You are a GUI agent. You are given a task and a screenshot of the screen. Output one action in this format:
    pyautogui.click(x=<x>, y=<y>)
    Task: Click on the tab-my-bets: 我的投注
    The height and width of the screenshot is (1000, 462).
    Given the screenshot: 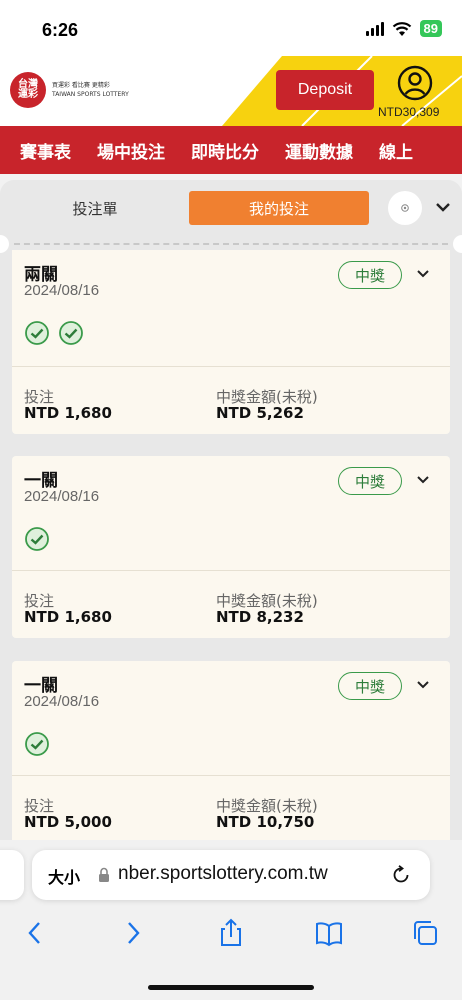 What is the action you would take?
    pyautogui.click(x=279, y=208)
    